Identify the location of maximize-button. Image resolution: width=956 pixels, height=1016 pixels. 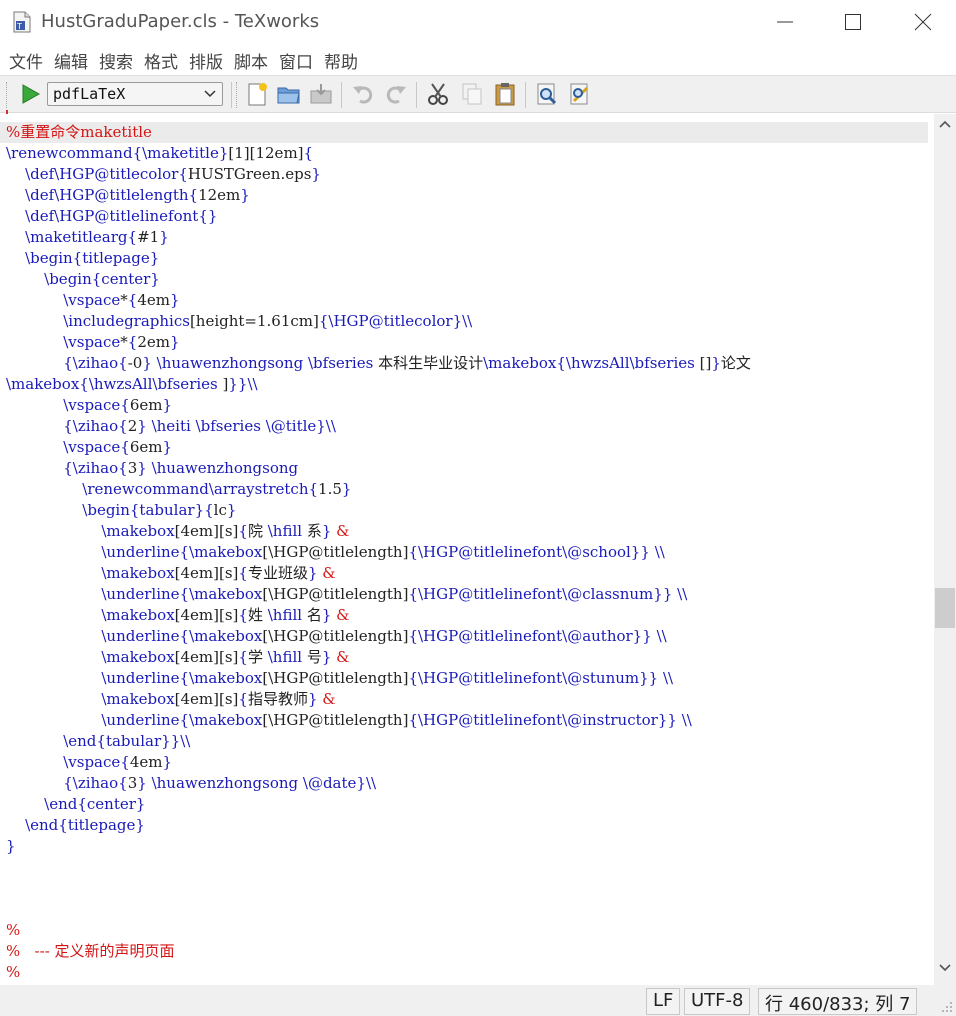
(853, 22).